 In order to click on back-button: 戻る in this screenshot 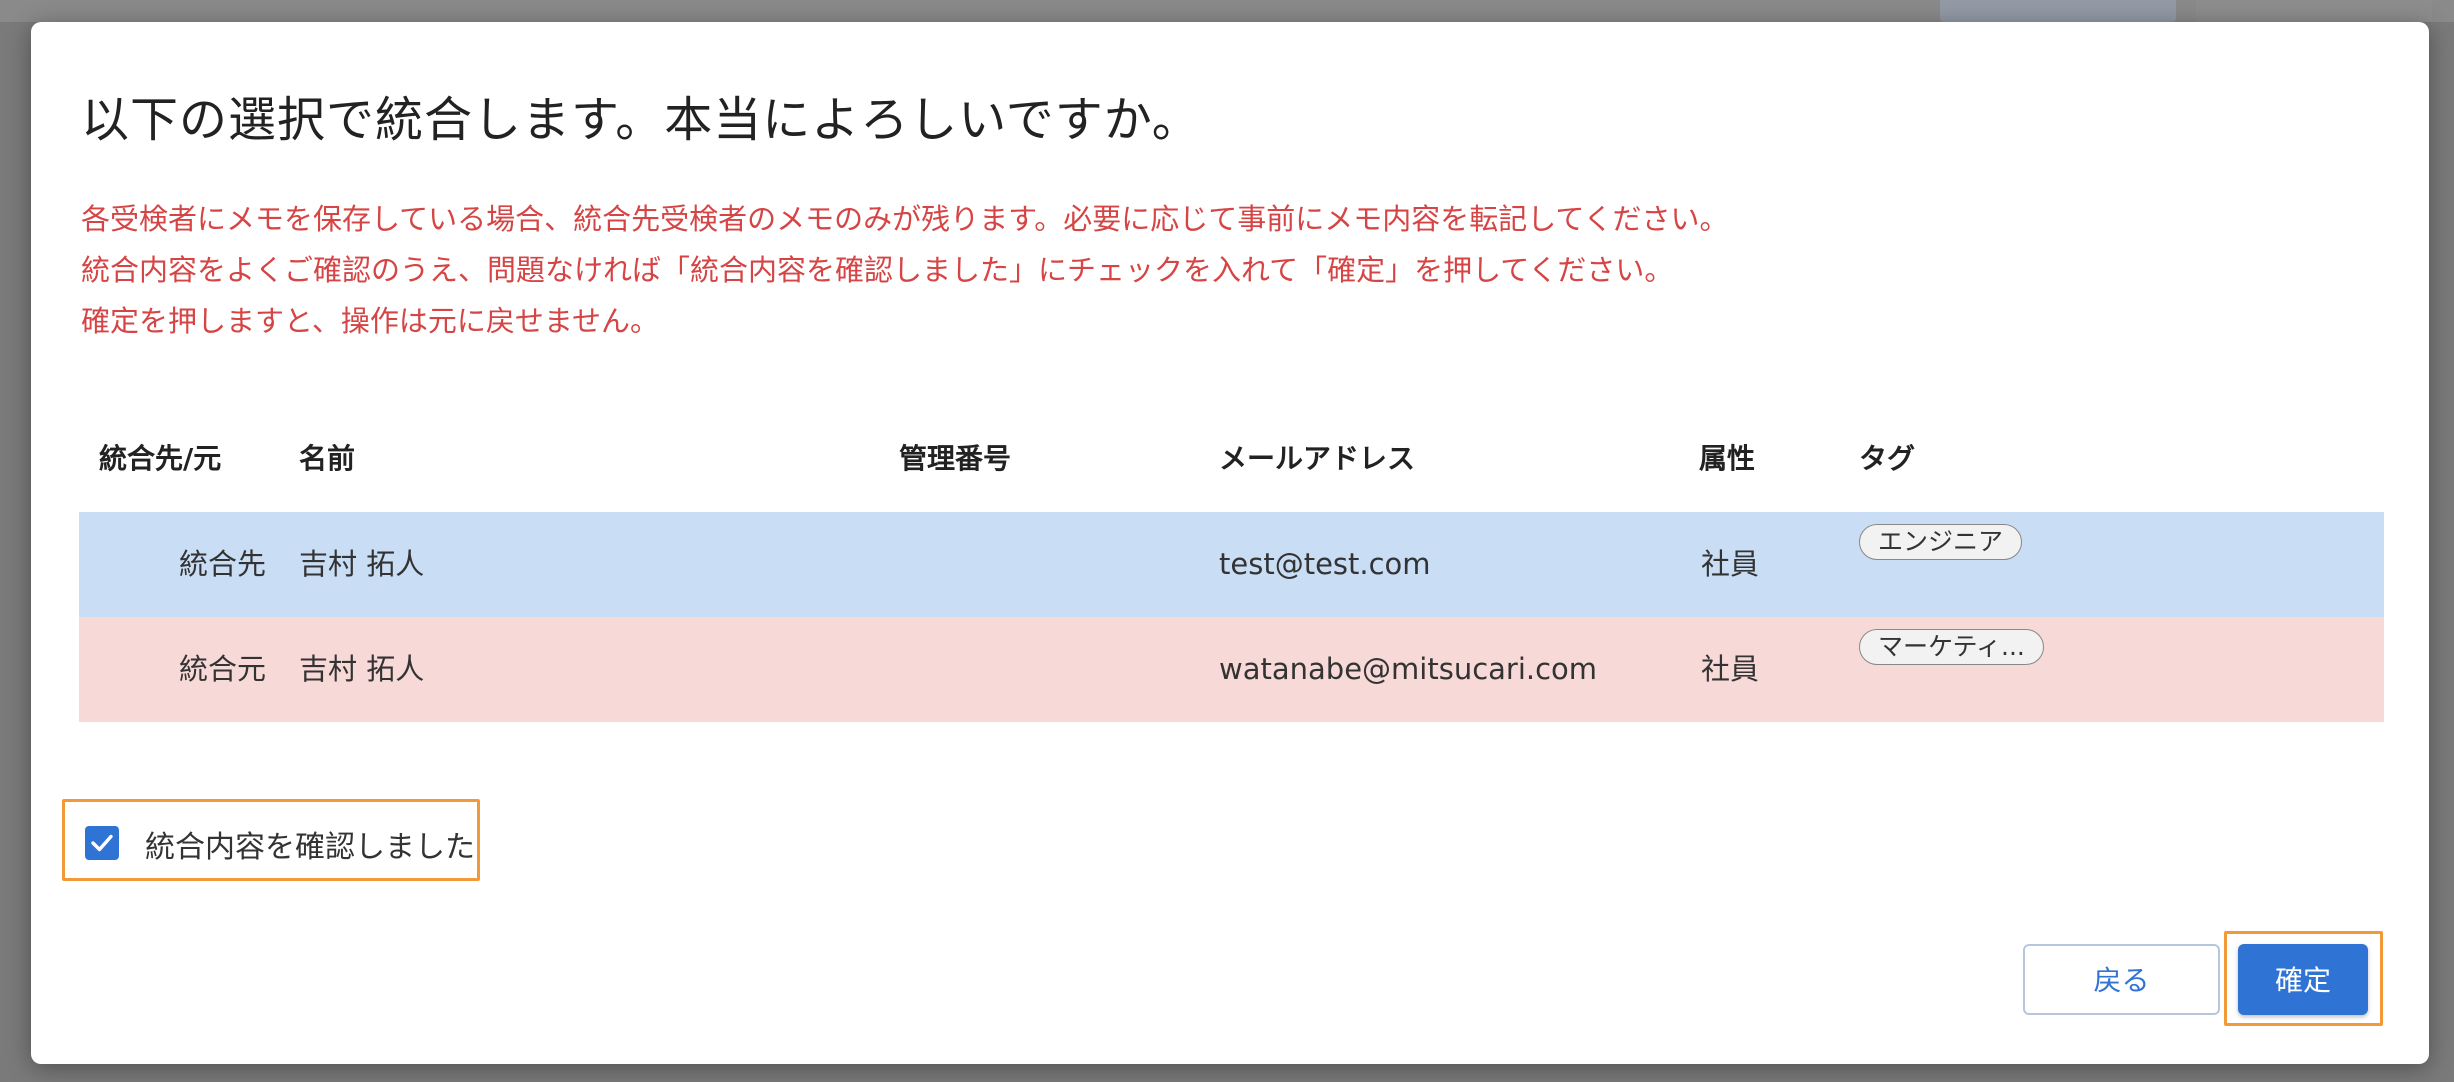, I will do `click(2121, 979)`.